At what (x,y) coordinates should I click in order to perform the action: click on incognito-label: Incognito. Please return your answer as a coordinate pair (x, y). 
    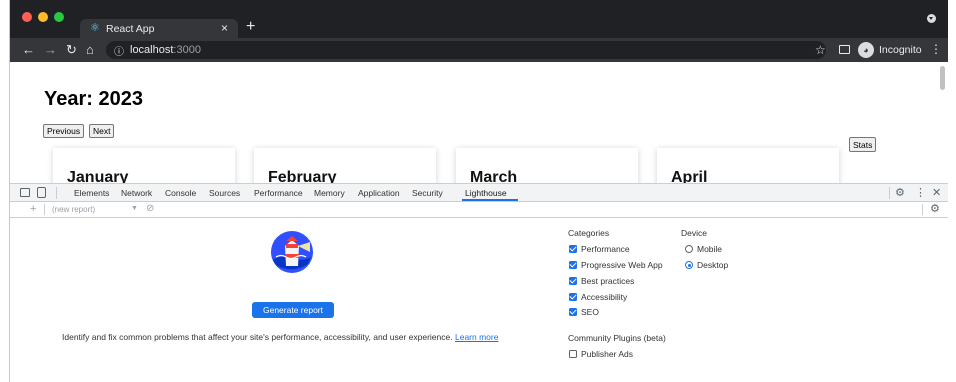
    Looking at the image, I should click on (900, 50).